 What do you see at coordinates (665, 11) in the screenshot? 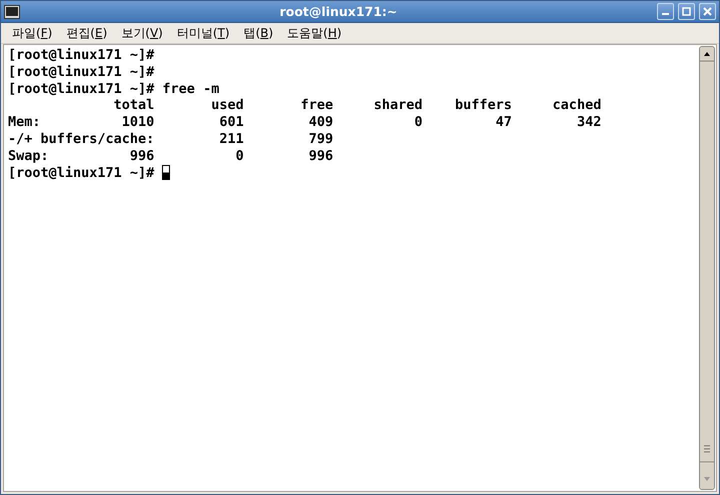
I see `minimize-button` at bounding box center [665, 11].